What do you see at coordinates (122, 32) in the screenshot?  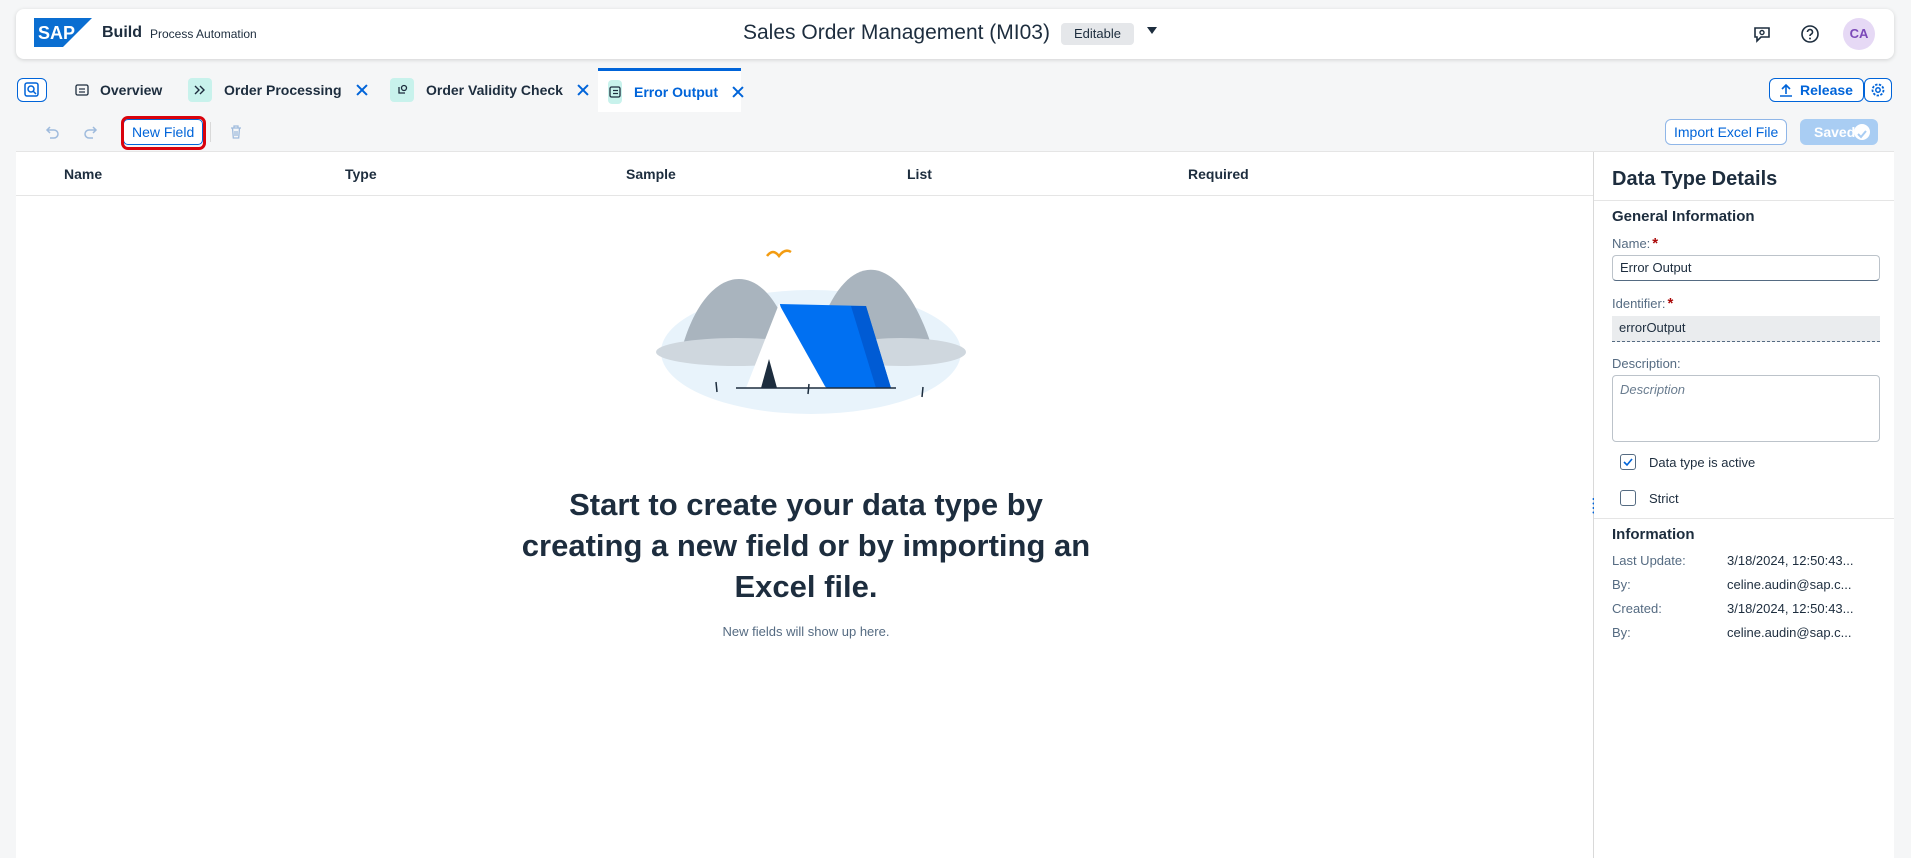 I see `product-name: Build` at bounding box center [122, 32].